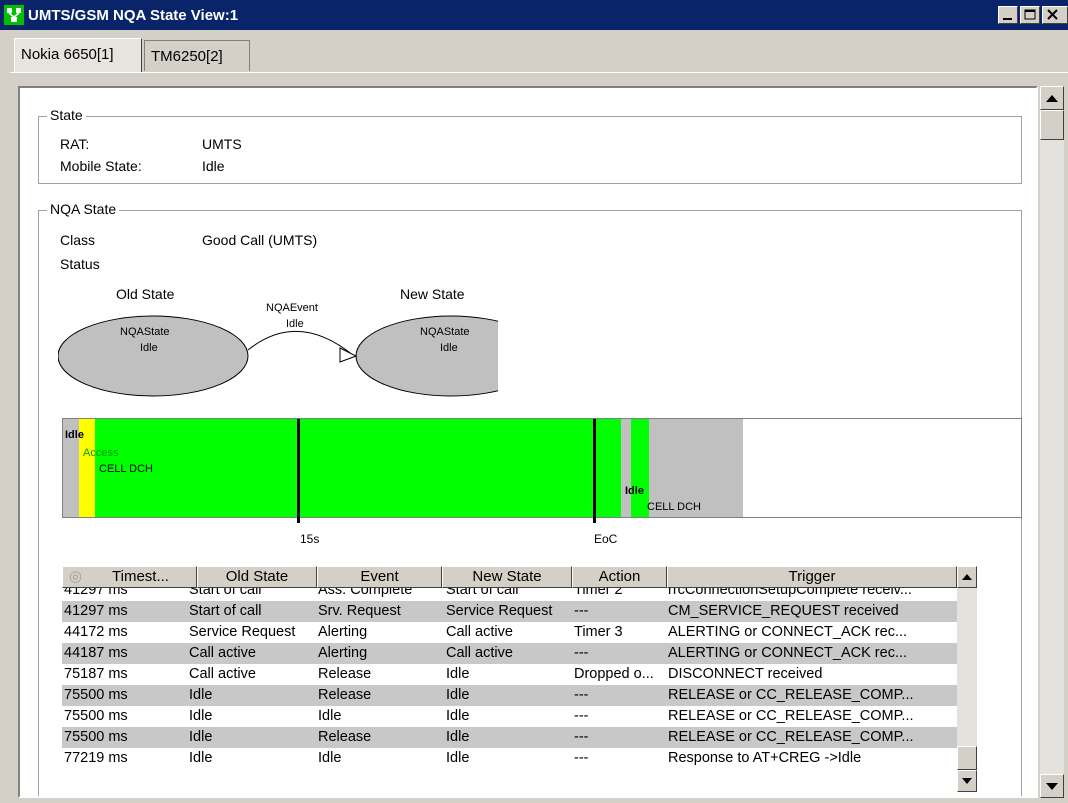 The image size is (1068, 803). Describe the element at coordinates (292, 308) in the screenshot. I see `event-name: NQAEvent` at that location.